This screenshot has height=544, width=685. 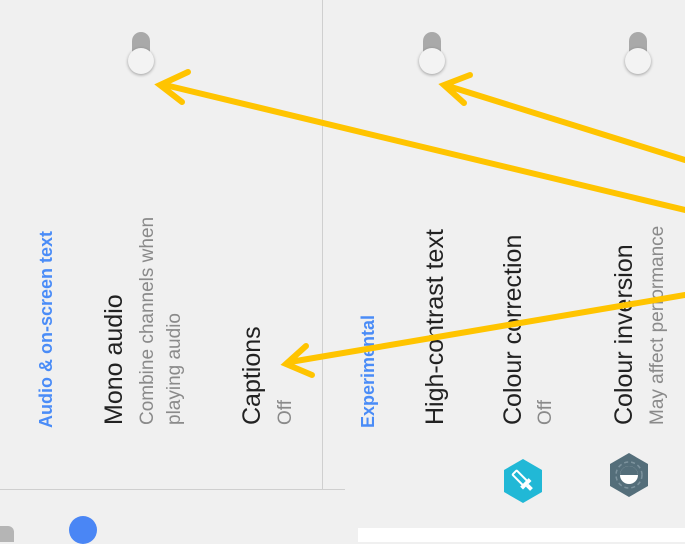 I want to click on partial-toggle-edge, so click(x=7, y=534).